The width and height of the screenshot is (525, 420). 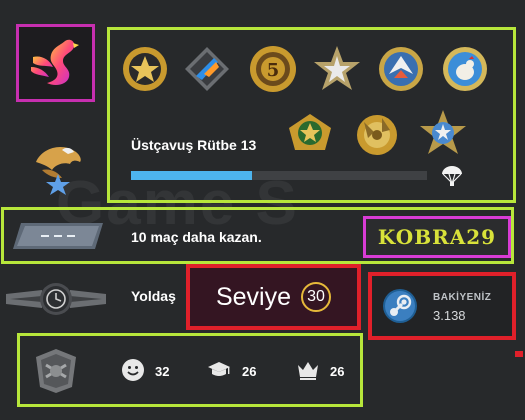 What do you see at coordinates (337, 371) in the screenshot?
I see `leader-count: 26` at bounding box center [337, 371].